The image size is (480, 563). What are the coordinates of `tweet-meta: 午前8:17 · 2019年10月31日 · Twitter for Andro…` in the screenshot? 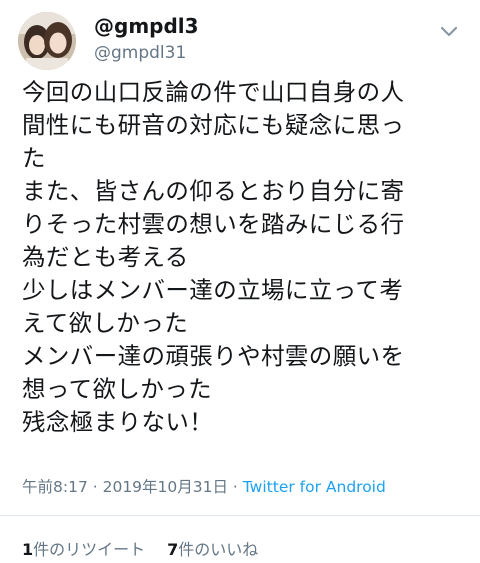 It's located at (204, 486).